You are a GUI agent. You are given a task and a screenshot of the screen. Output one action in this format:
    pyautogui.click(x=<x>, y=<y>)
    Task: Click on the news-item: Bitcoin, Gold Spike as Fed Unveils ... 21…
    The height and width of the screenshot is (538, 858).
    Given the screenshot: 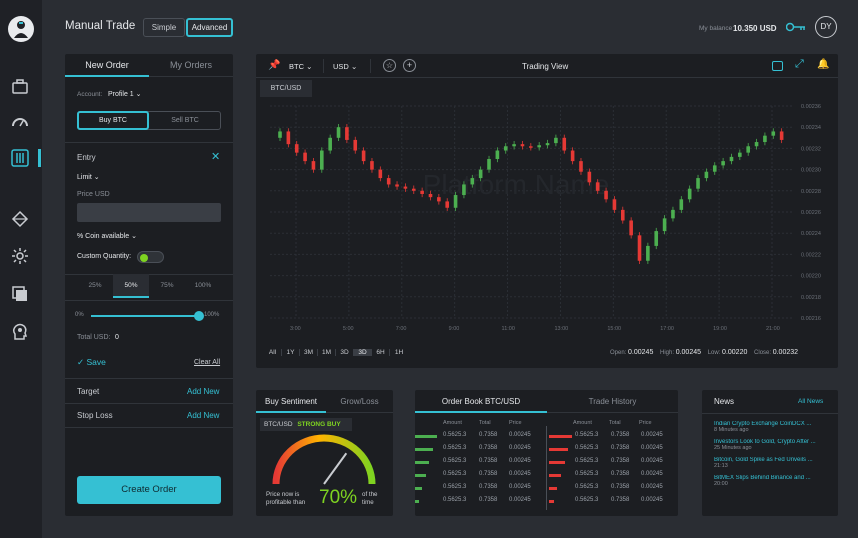 What is the action you would take?
    pyautogui.click(x=775, y=463)
    